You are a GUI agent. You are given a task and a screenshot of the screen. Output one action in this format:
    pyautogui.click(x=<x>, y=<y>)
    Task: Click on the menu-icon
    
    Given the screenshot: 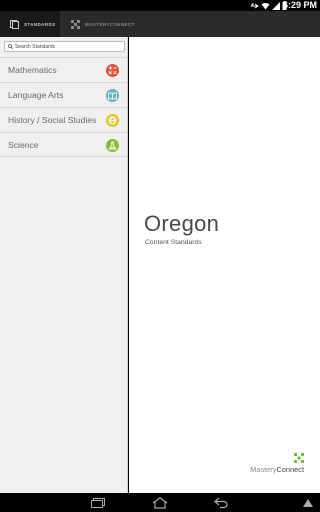 What is the action you would take?
    pyautogui.click(x=308, y=502)
    